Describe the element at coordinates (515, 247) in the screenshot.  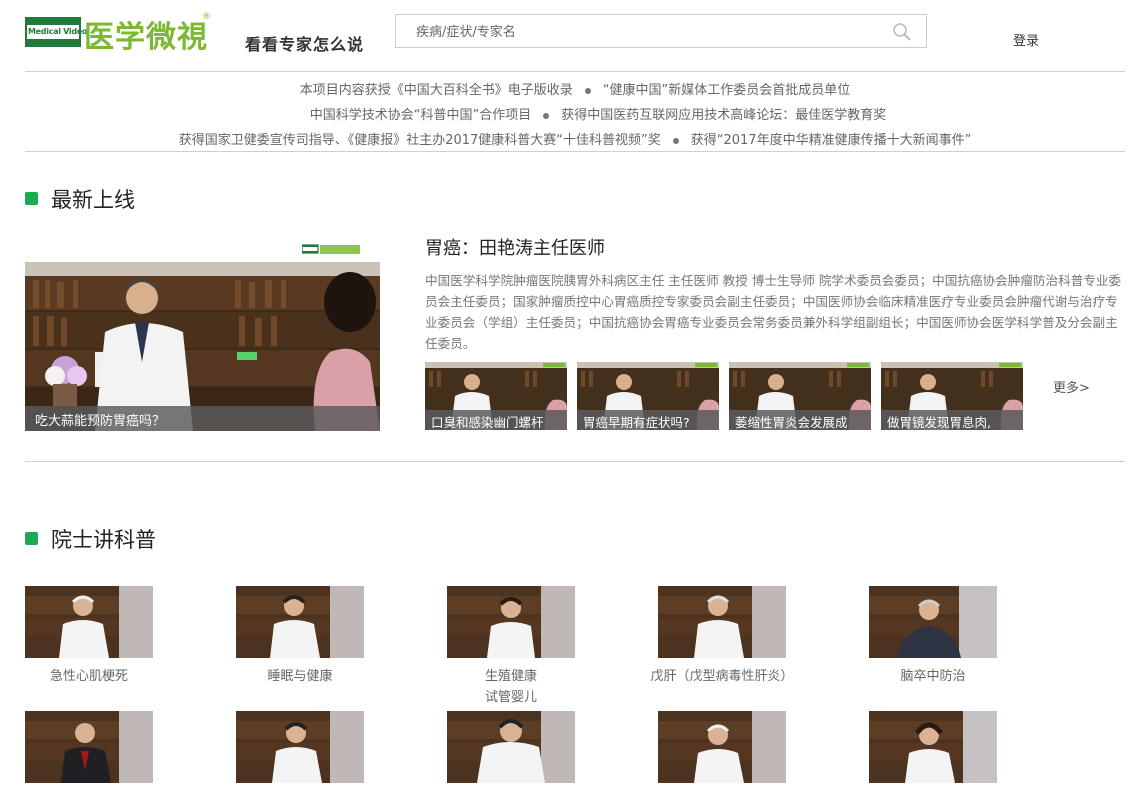
I see `doctor-title: 胃癌：田艳涛主任医师` at that location.